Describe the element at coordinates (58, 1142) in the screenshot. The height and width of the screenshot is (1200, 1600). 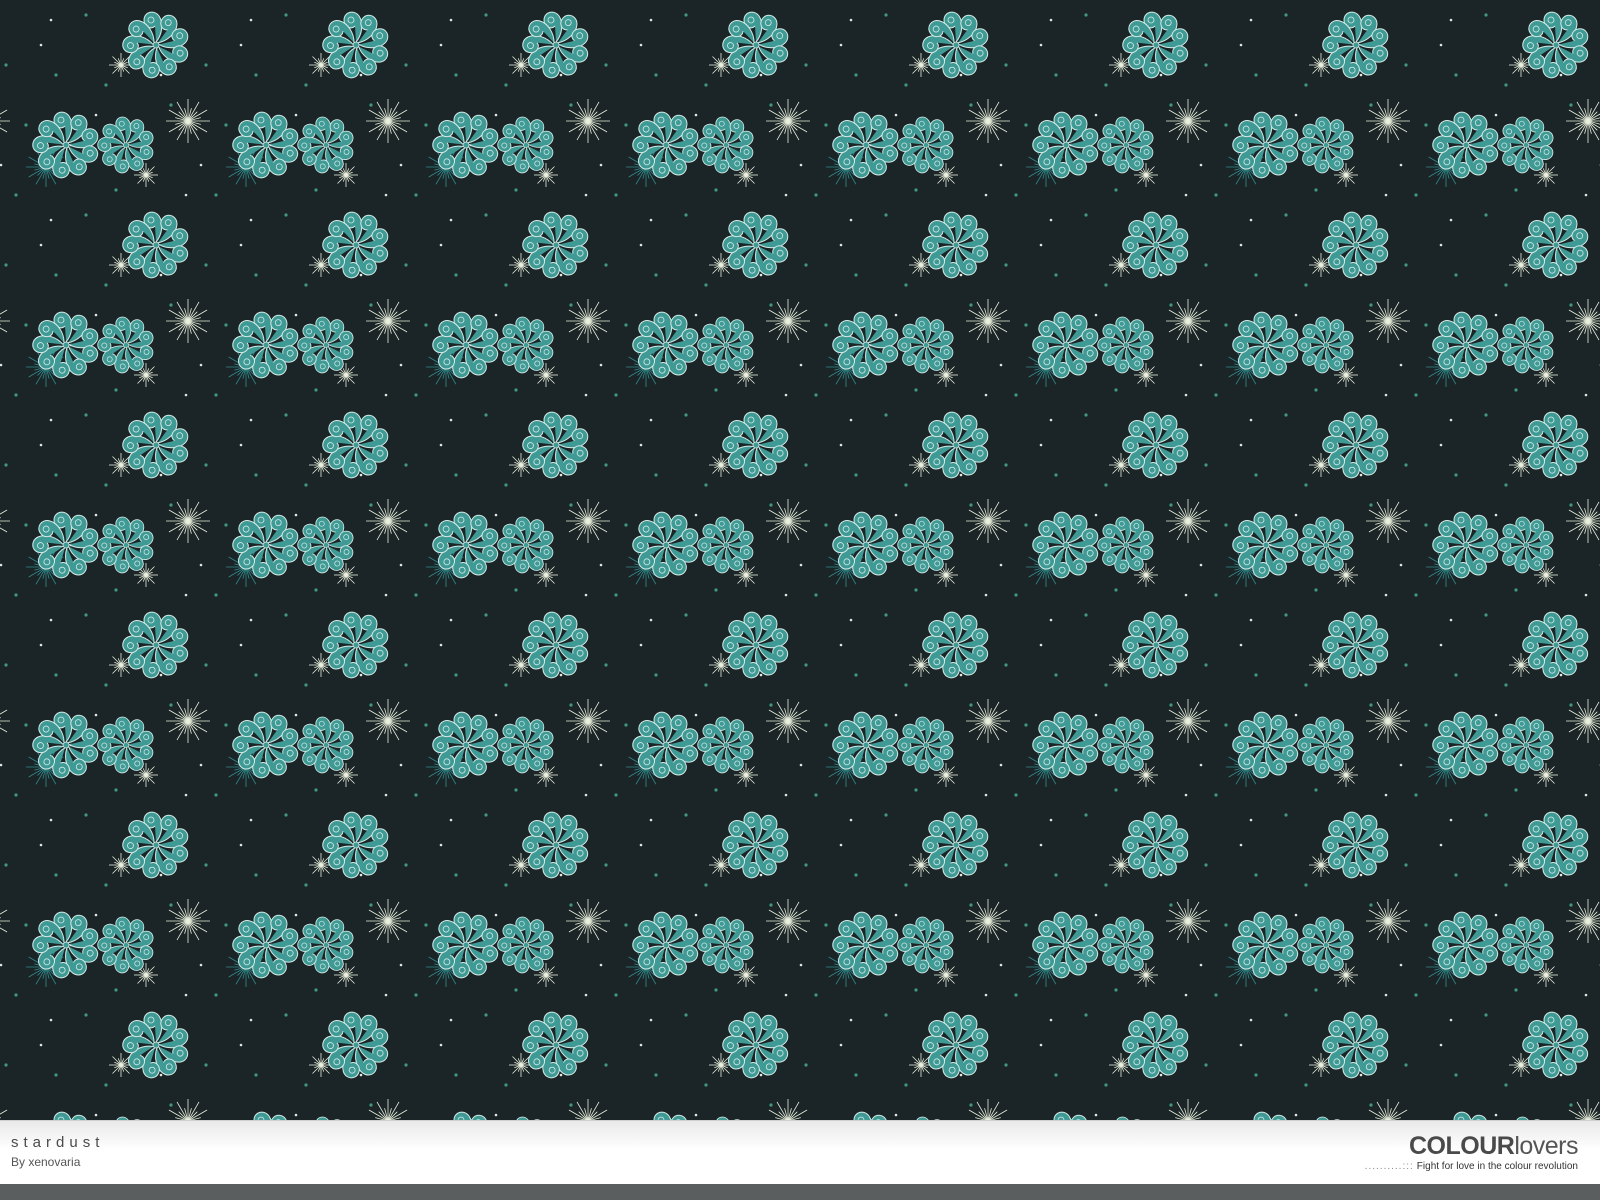
I see `pattern-title: stardust` at that location.